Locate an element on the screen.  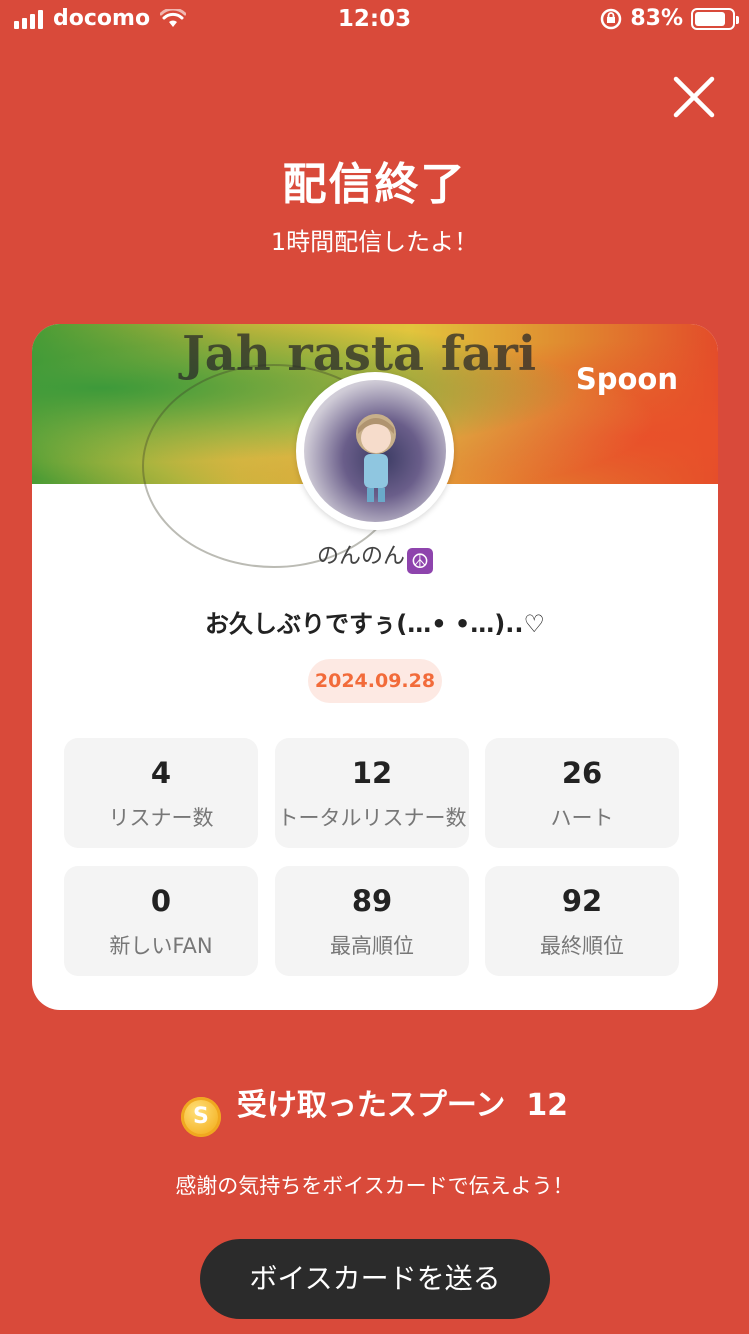
username: のんのん ☮ is located at coordinates (375, 556).